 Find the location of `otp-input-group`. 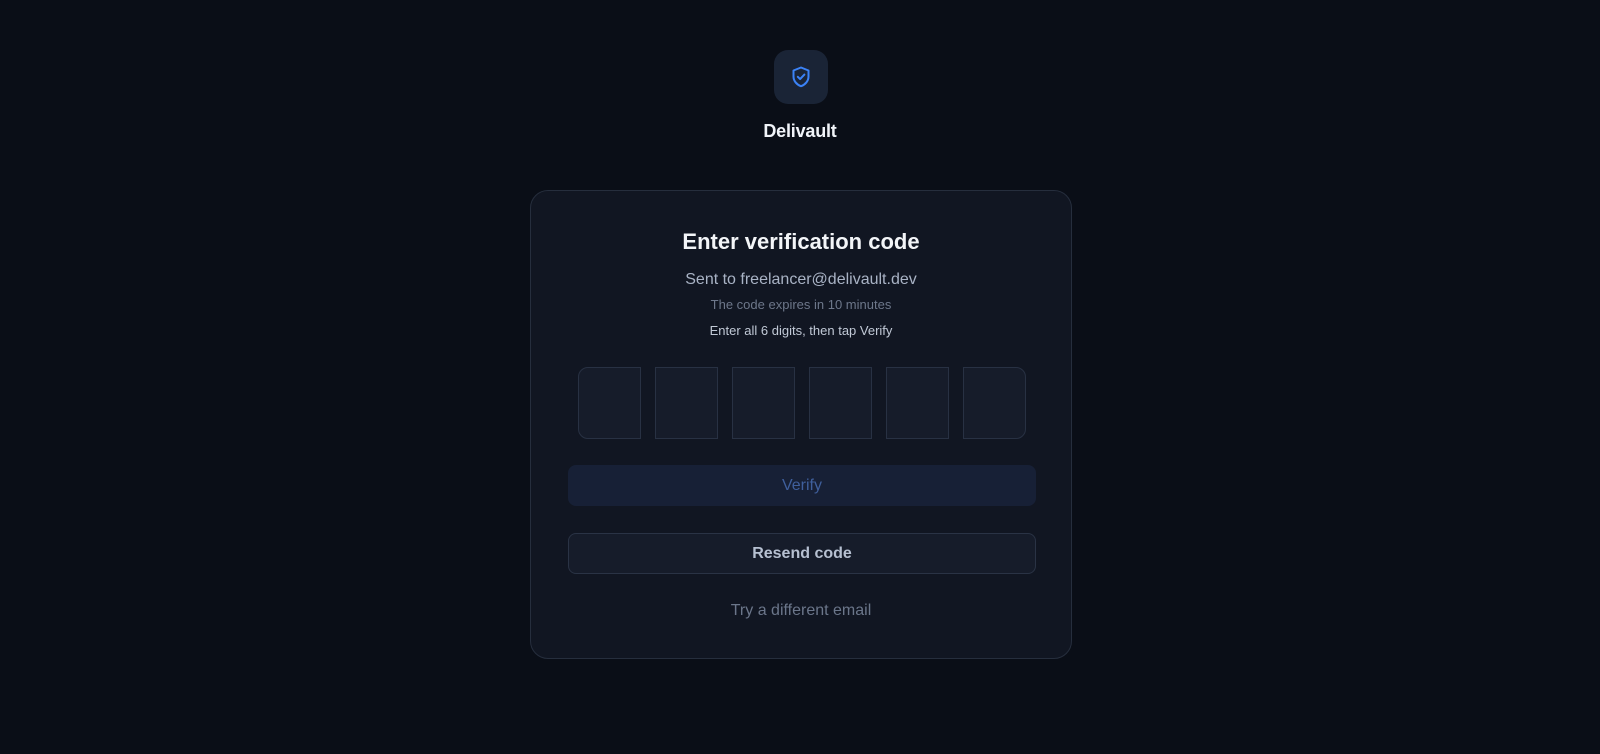

otp-input-group is located at coordinates (802, 403).